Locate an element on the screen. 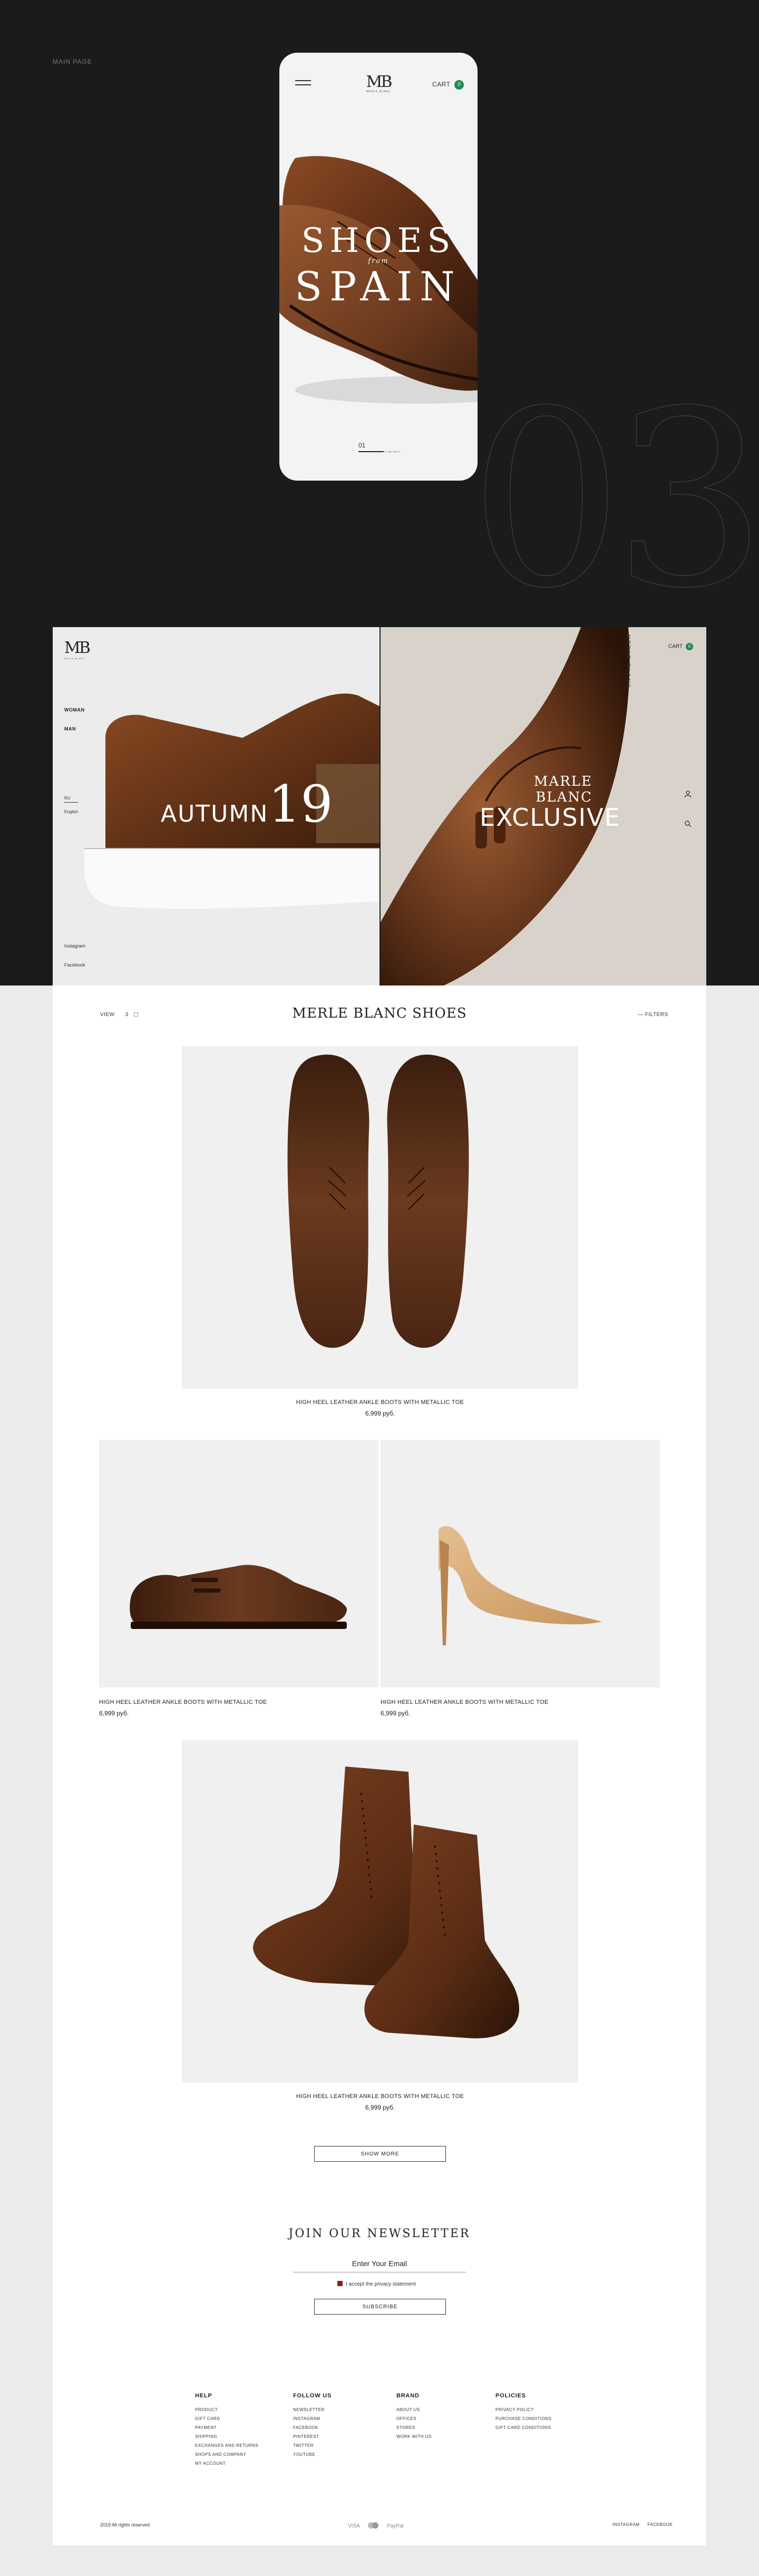  menu-icon is located at coordinates (303, 83).